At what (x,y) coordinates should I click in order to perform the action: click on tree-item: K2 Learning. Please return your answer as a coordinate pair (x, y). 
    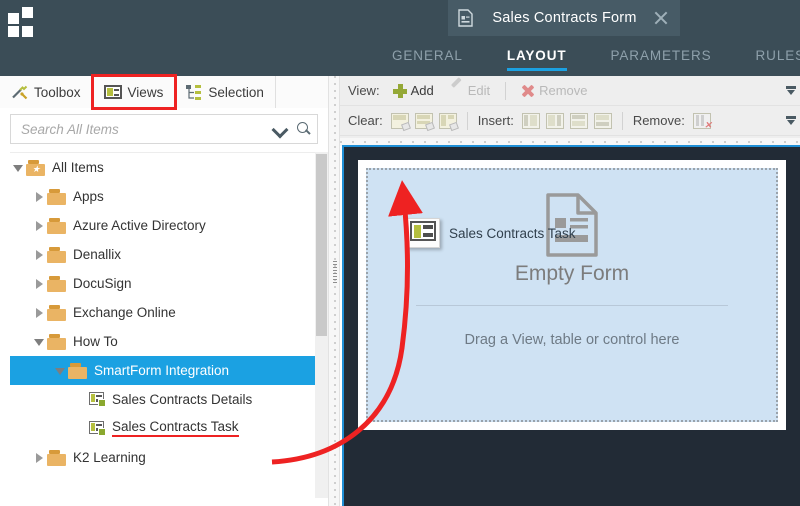
    Looking at the image, I should click on (164, 457).